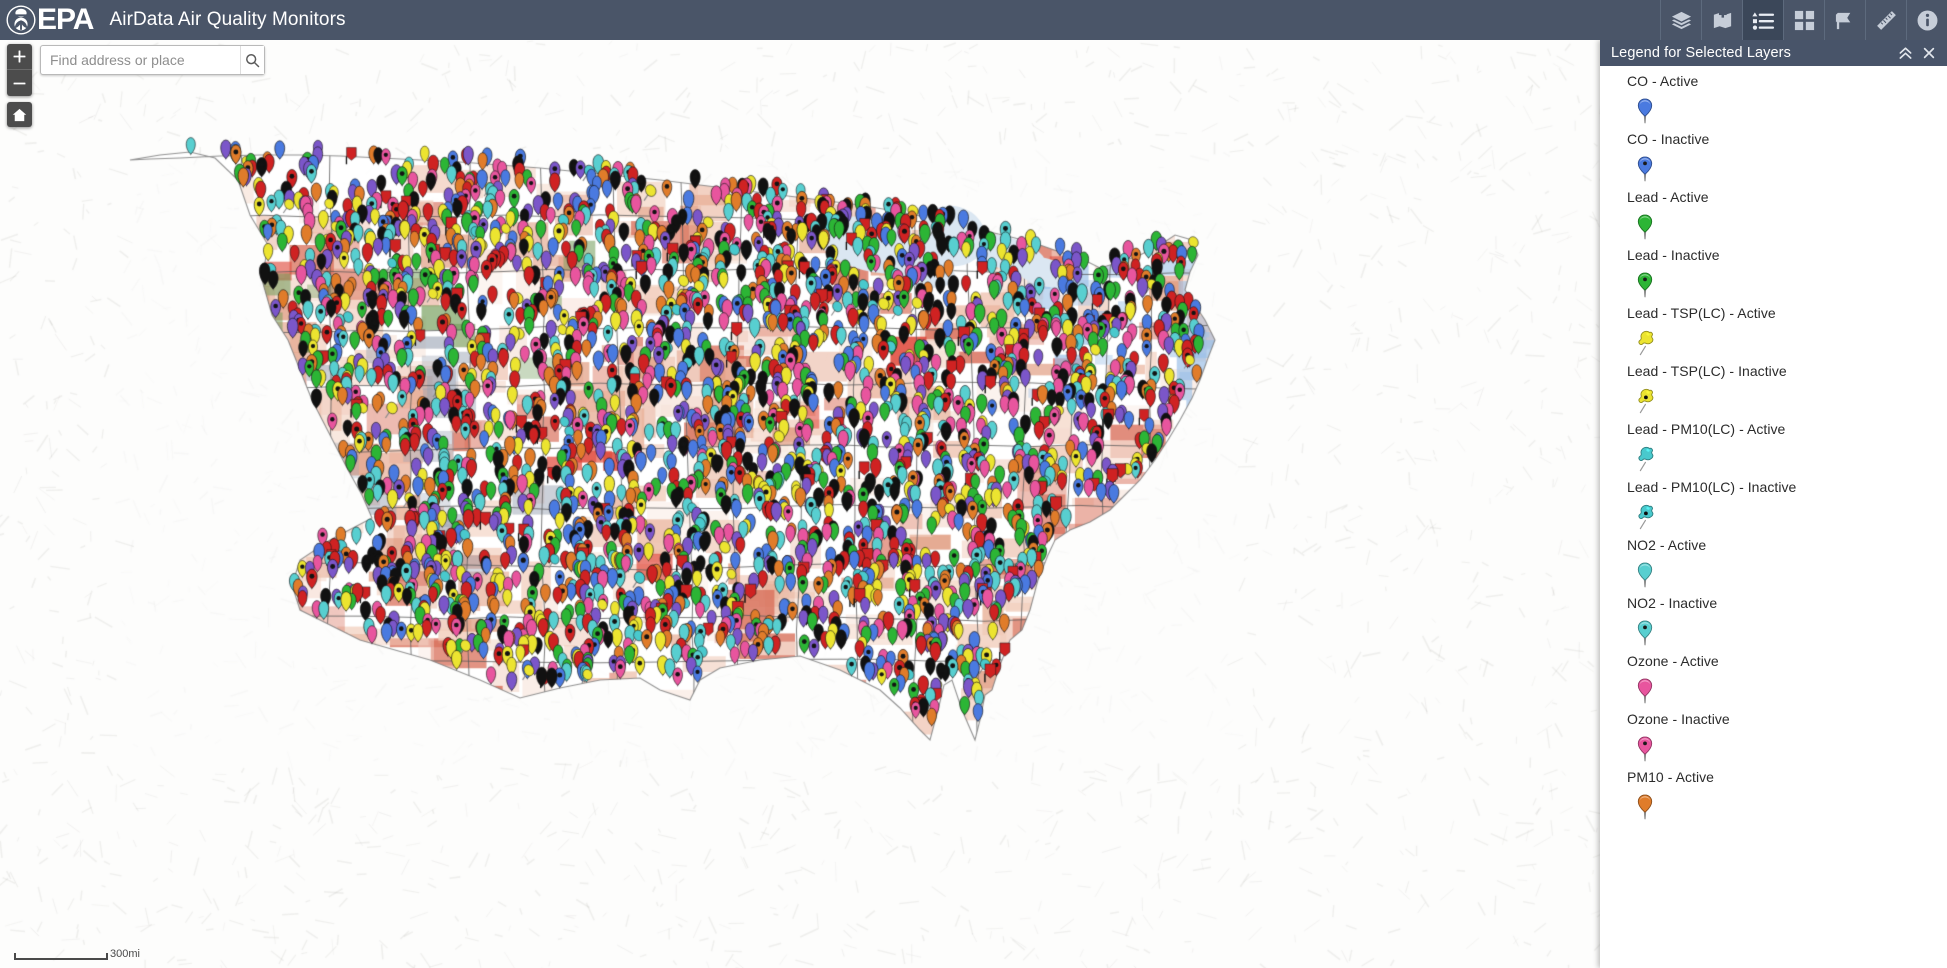 Image resolution: width=1947 pixels, height=968 pixels. Describe the element at coordinates (19, 83) in the screenshot. I see `zoom-out-button` at that location.